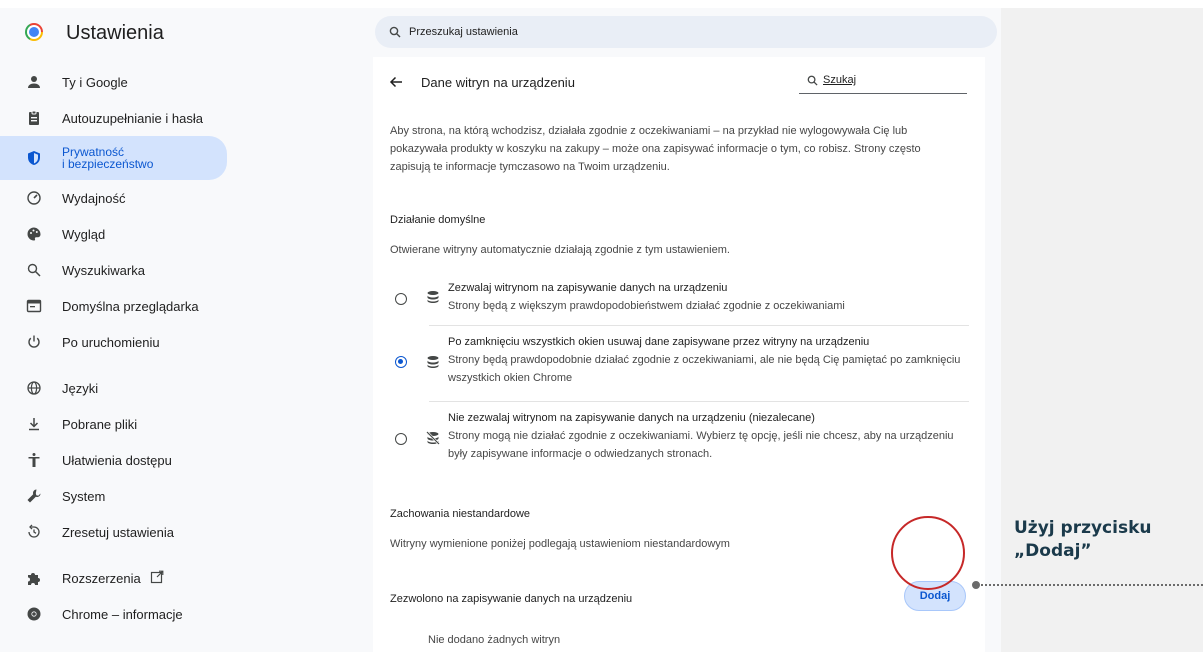 The image size is (1203, 652). I want to click on chrome-logo-icon, so click(34, 32).